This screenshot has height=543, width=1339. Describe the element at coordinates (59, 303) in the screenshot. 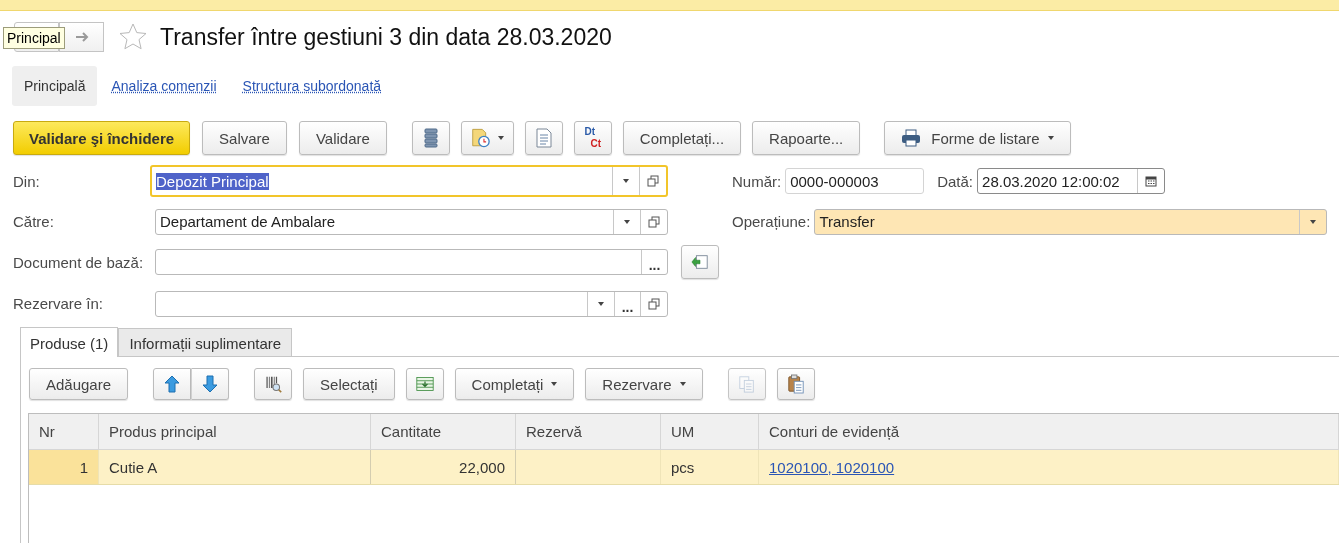

I see `field-label: Rezervare în:` at that location.